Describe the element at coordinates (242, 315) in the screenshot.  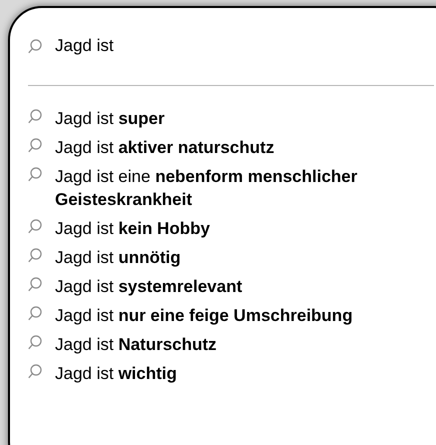
I see `suggestion-item: Jagd ist nur eine feige Umschreibung` at that location.